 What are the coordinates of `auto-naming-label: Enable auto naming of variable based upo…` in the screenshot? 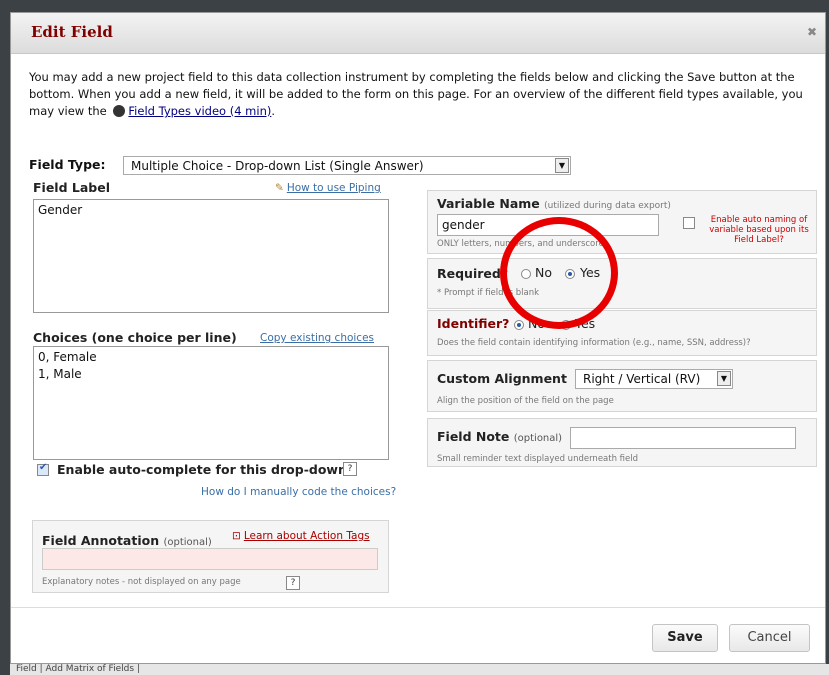 It's located at (759, 230).